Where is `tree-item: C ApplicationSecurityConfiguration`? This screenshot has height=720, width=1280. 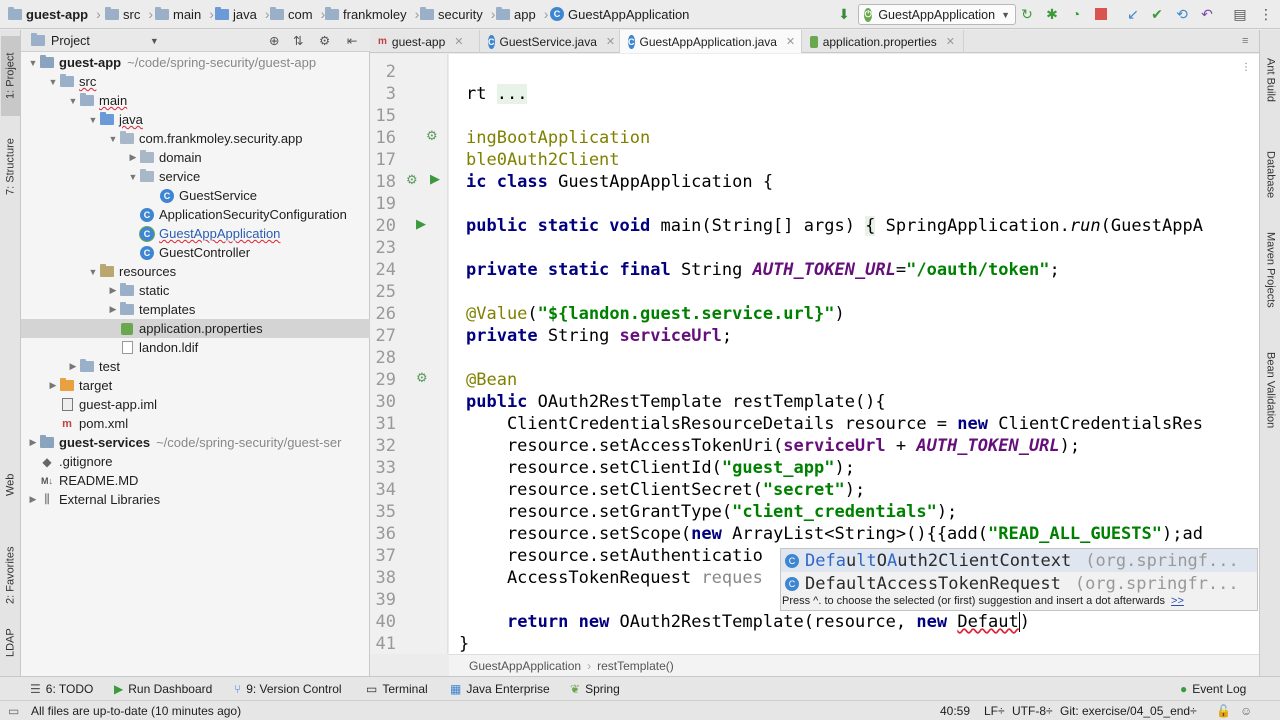
tree-item: C ApplicationSecurityConfiguration is located at coordinates (195, 214).